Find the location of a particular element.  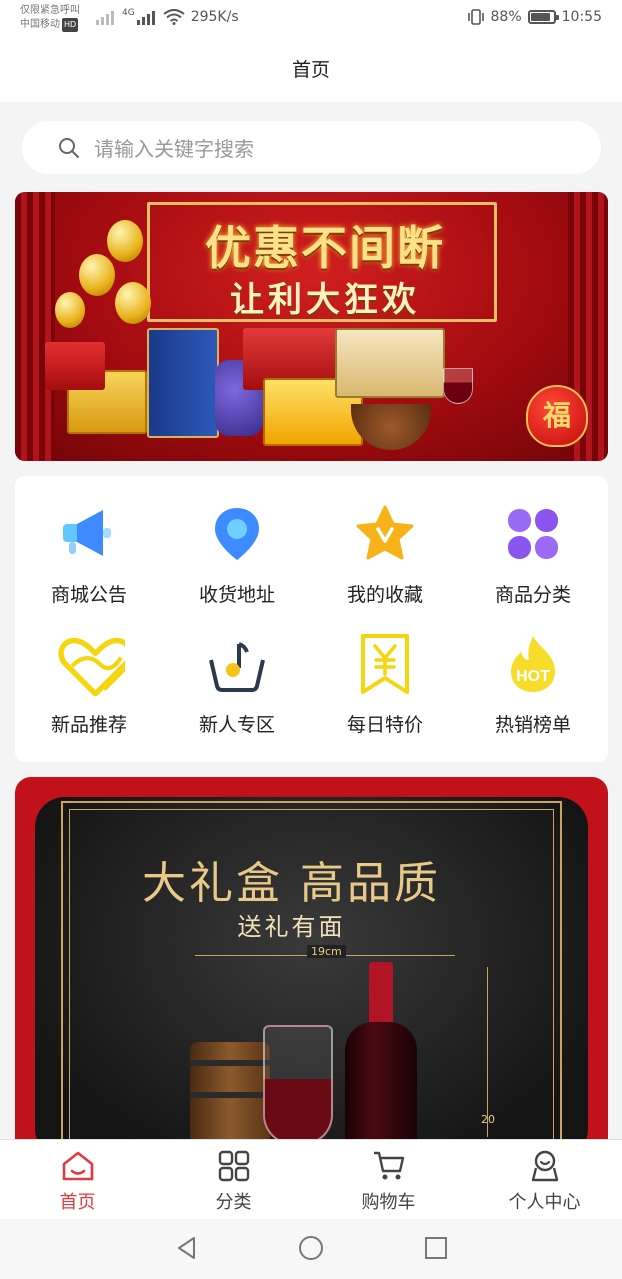

battery-fill is located at coordinates (540, 17).